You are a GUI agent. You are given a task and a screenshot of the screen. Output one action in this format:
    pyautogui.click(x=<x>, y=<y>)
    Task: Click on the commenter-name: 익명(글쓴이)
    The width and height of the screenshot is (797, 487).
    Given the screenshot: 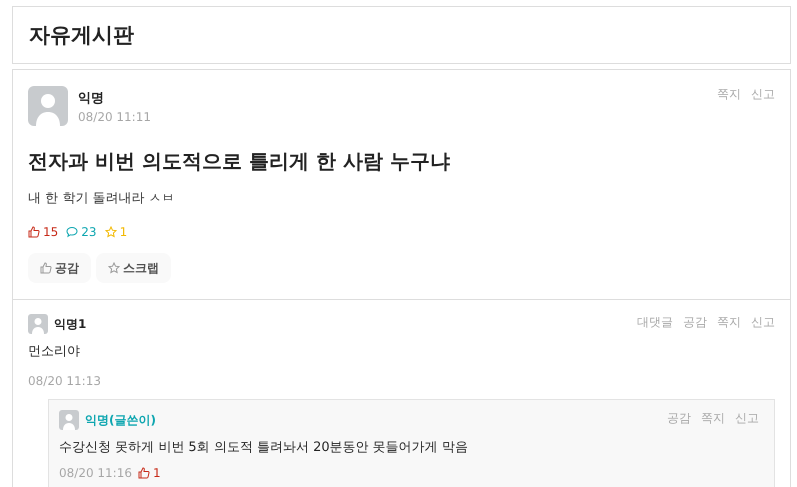 What is the action you would take?
    pyautogui.click(x=120, y=420)
    